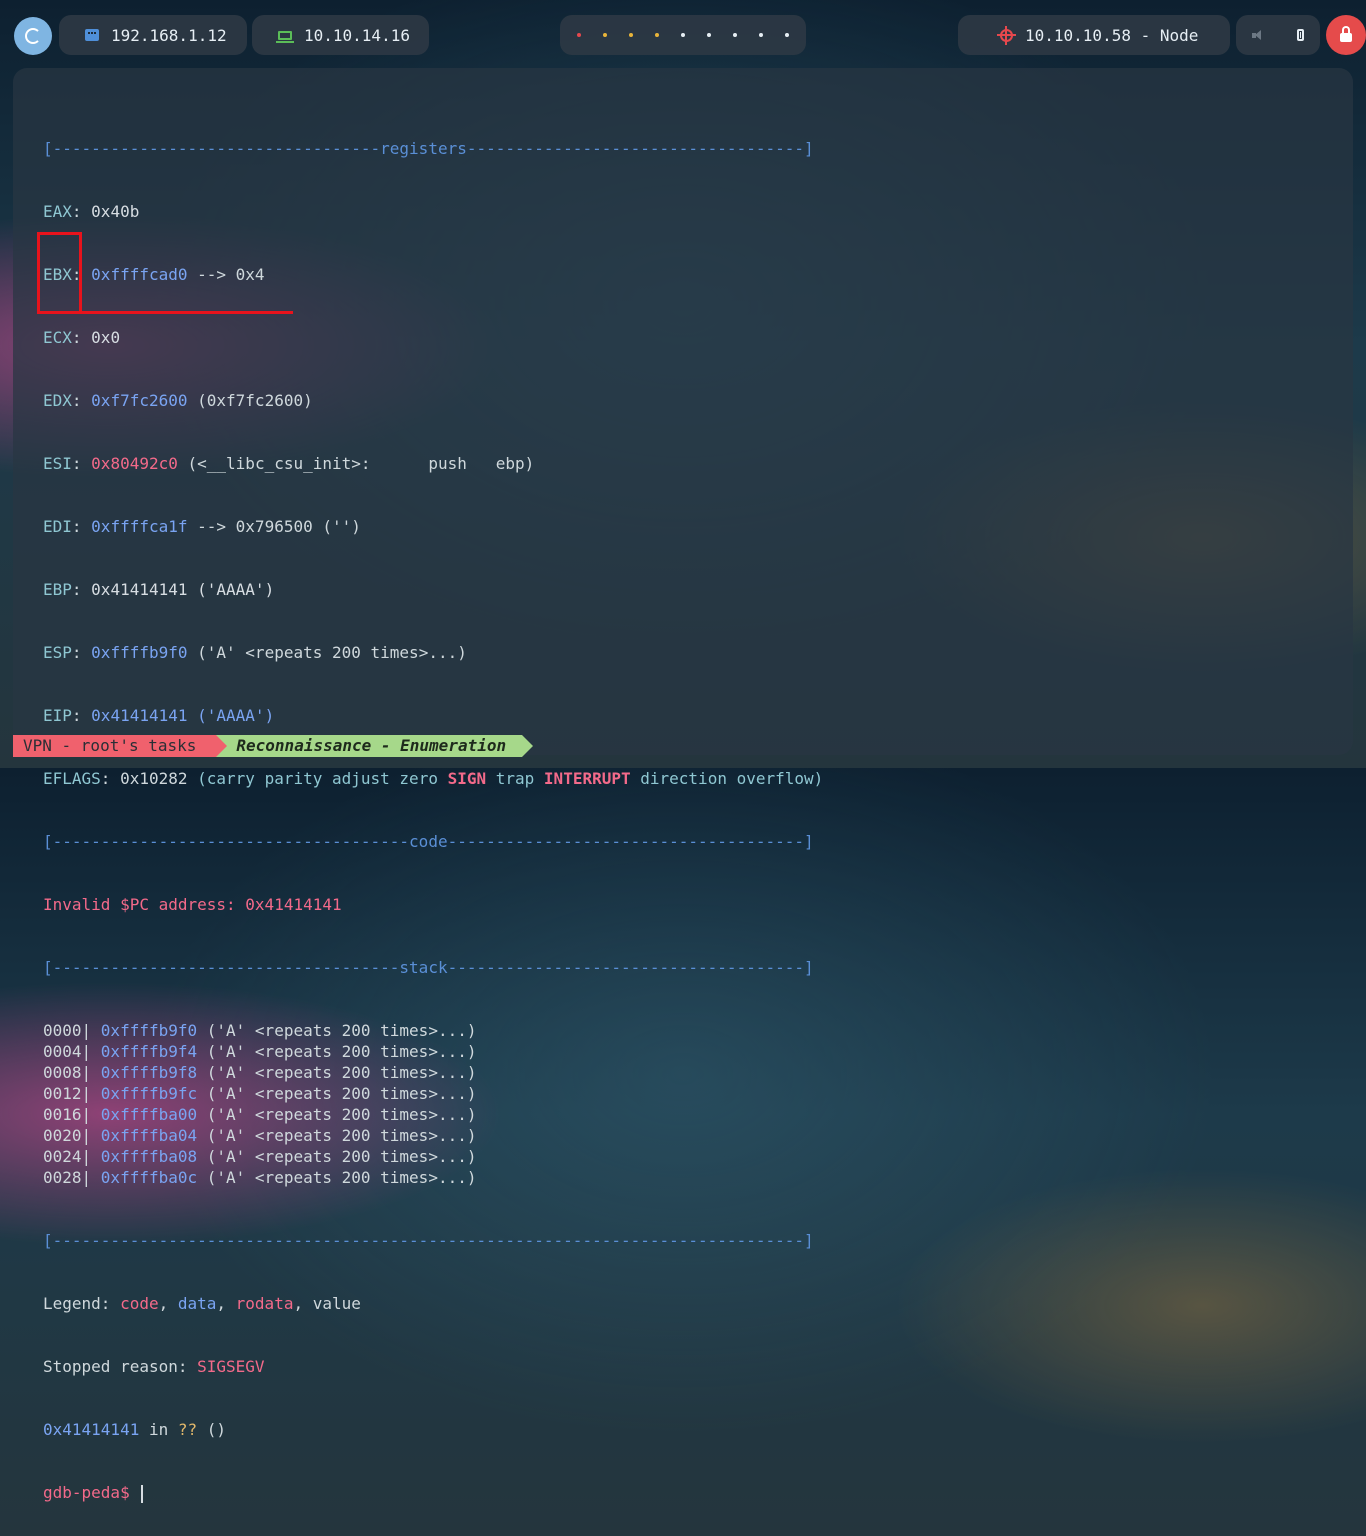 The width and height of the screenshot is (1366, 1536). I want to click on frame-parens: (), so click(212, 1429).